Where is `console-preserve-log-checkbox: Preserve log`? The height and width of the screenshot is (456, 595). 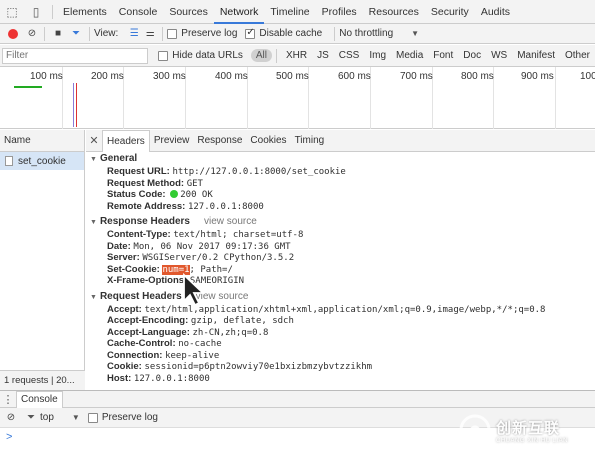 console-preserve-log-checkbox: Preserve log is located at coordinates (122, 417).